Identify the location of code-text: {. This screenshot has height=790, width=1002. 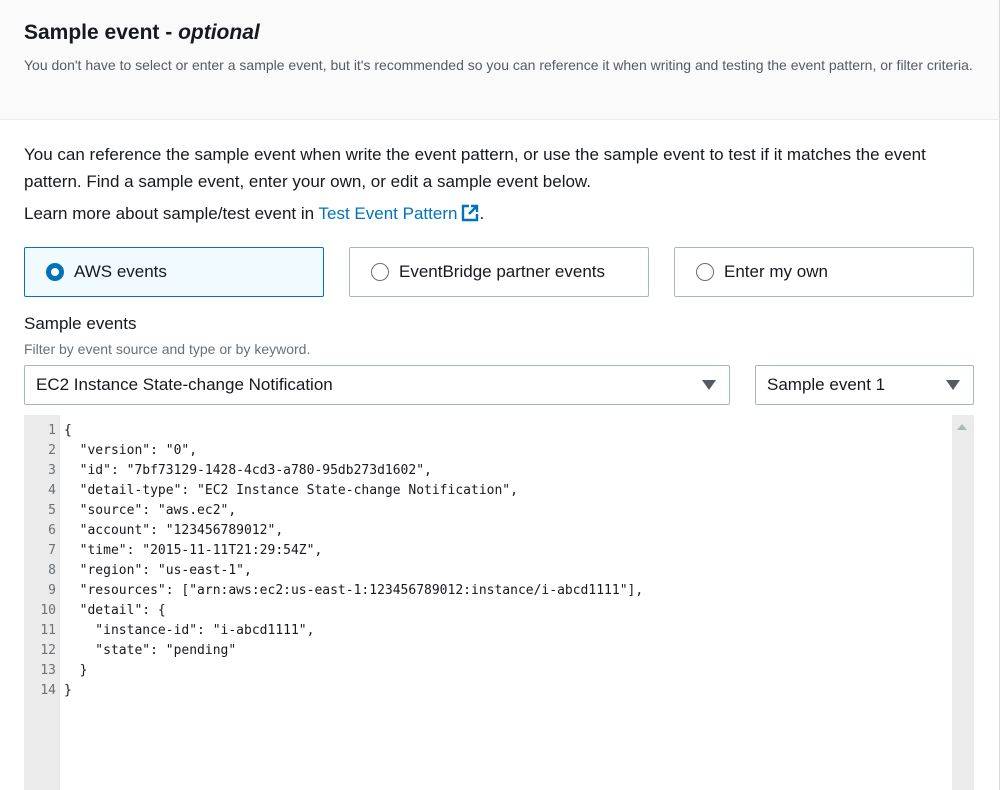
(68, 430).